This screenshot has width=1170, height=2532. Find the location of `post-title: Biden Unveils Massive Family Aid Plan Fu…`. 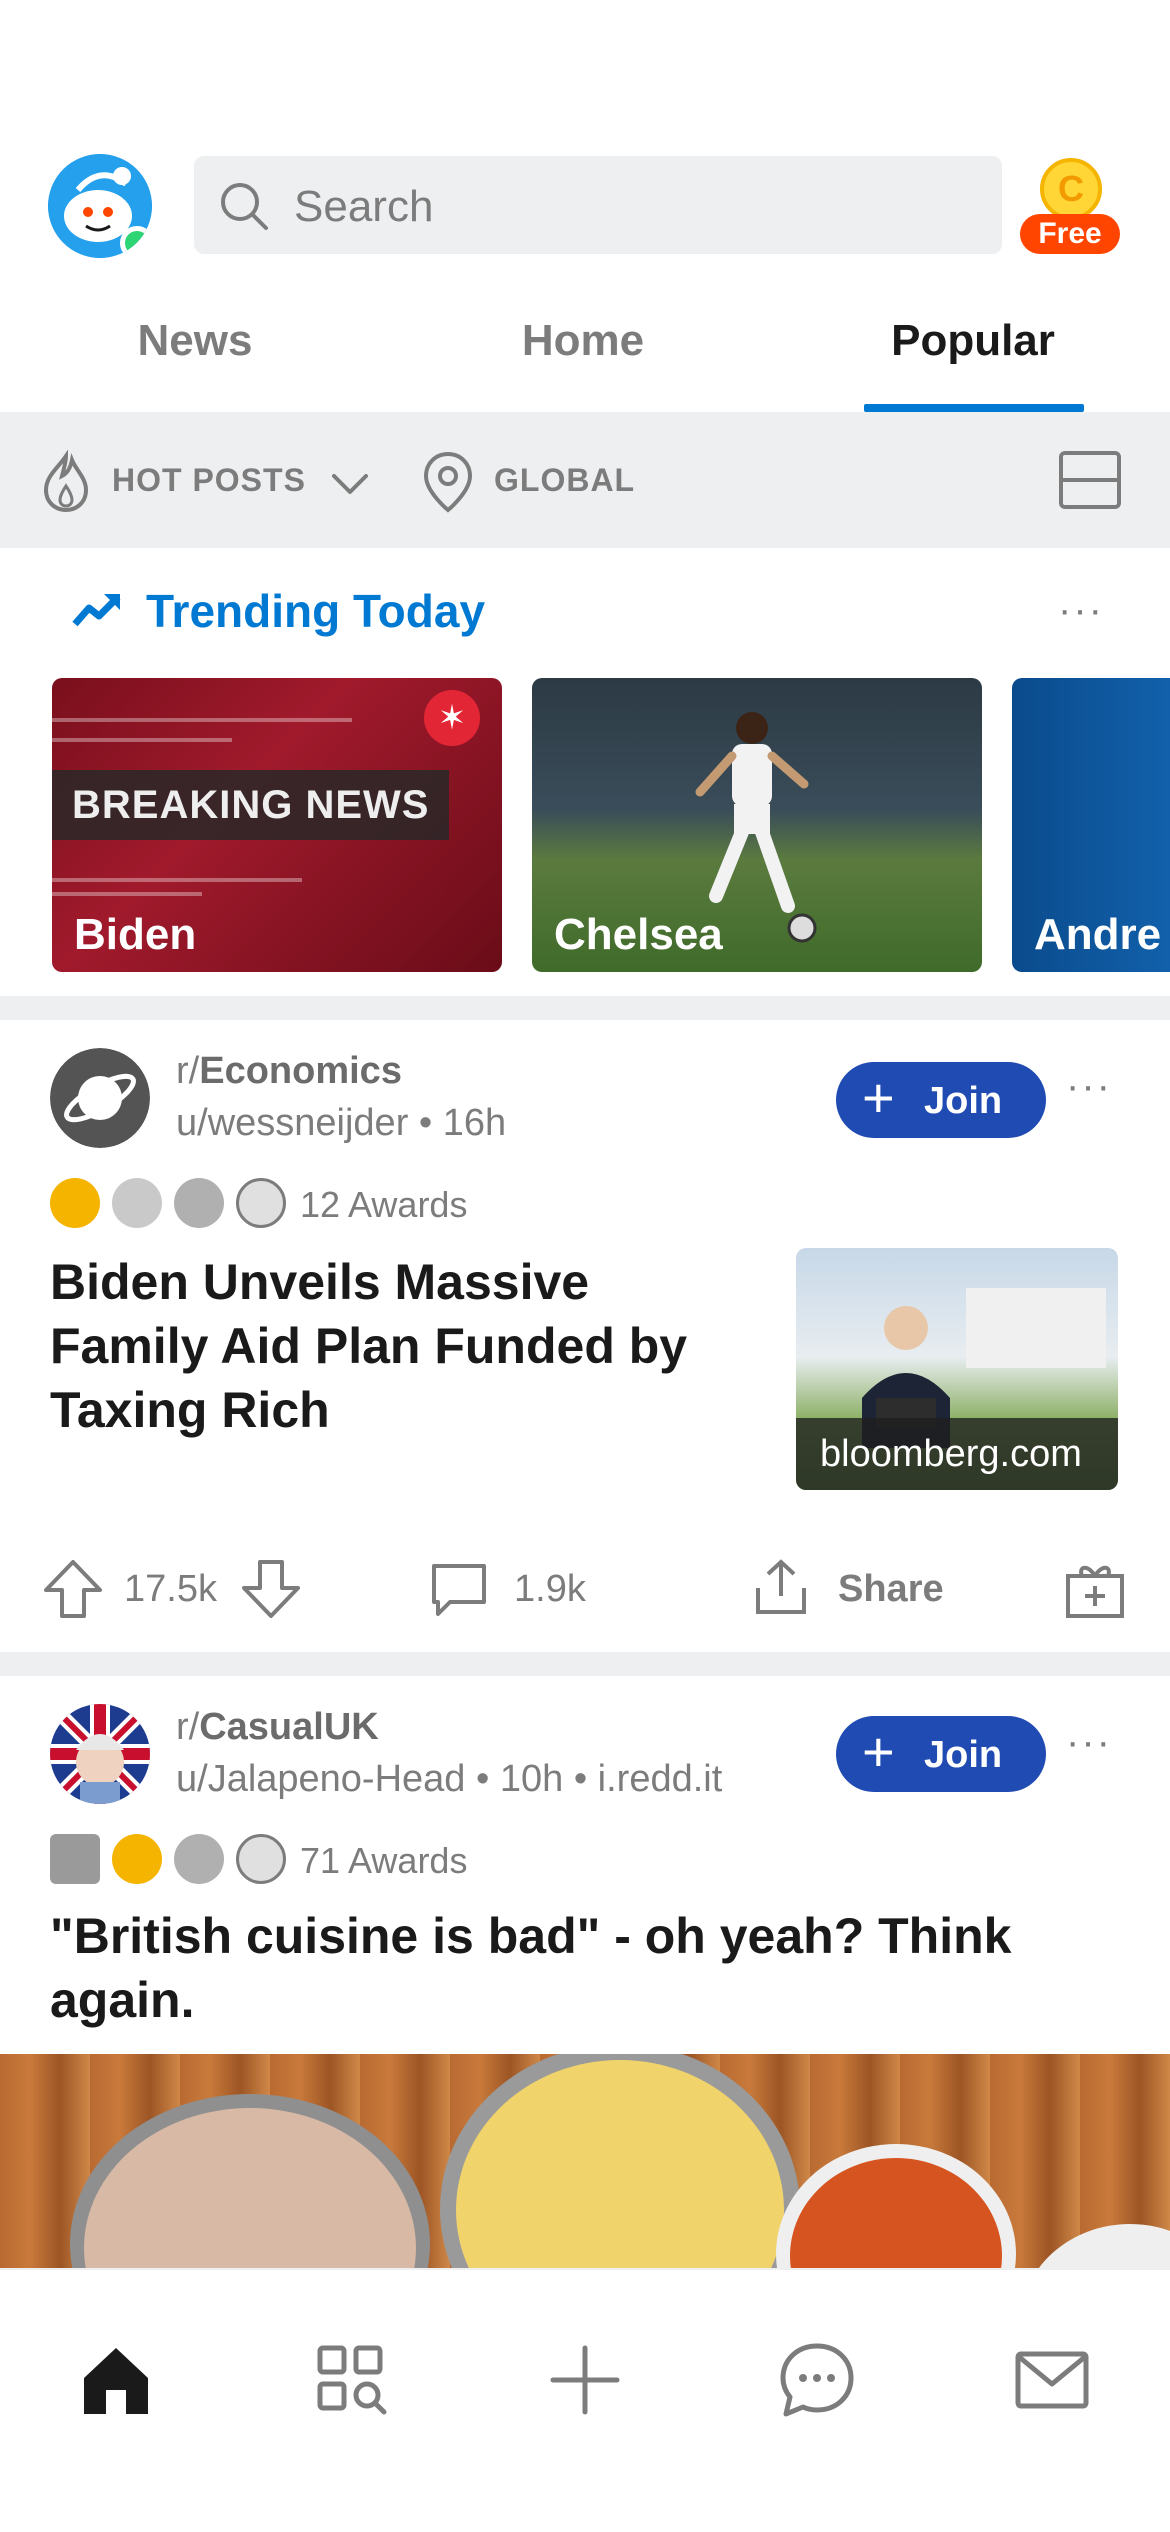

post-title: Biden Unveils Massive Family Aid Plan Fu… is located at coordinates (368, 1346).